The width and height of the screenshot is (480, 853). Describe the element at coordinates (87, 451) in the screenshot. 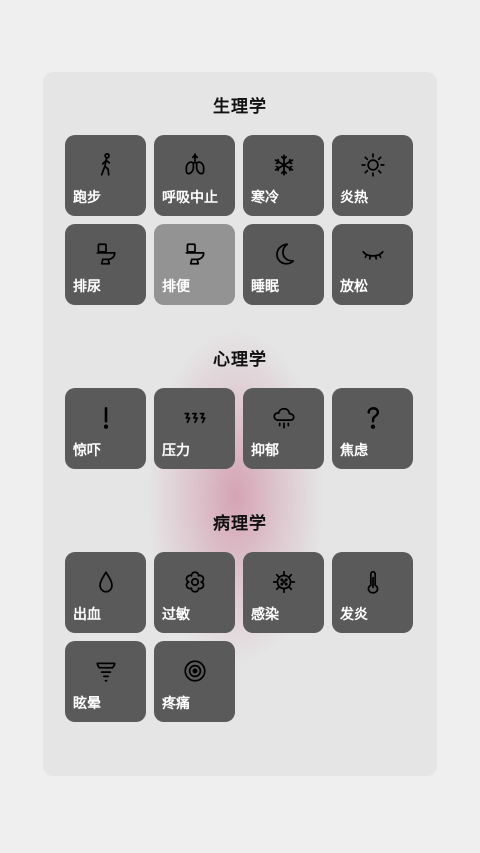

I see `tile-label: 惊吓` at that location.